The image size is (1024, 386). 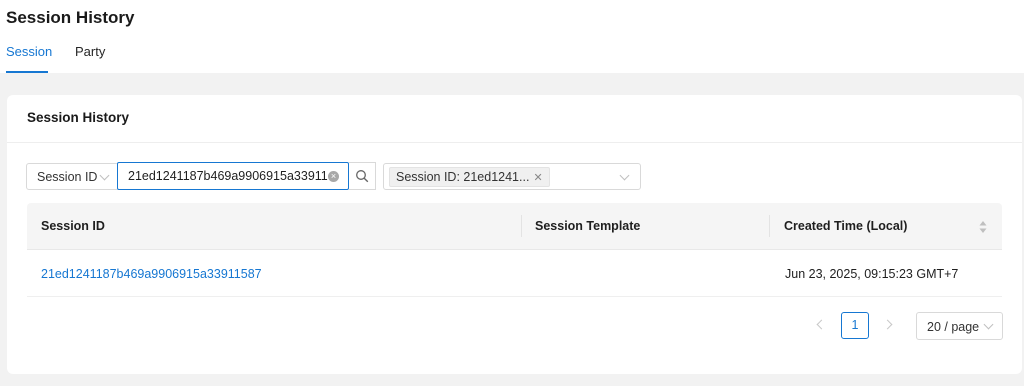 What do you see at coordinates (228, 176) in the screenshot?
I see `search-input-value: 21ed1241187b469a9906915a33911587` at bounding box center [228, 176].